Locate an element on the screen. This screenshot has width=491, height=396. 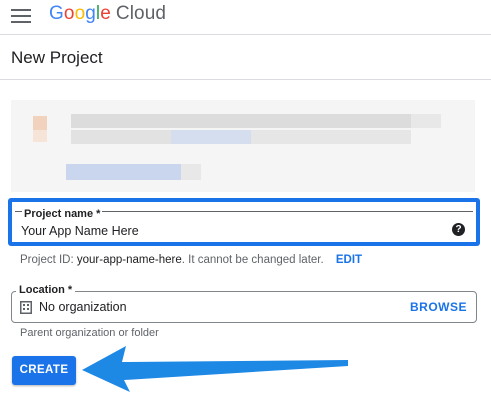
project-id-suffix: . It cannot be changed later. is located at coordinates (252, 260).